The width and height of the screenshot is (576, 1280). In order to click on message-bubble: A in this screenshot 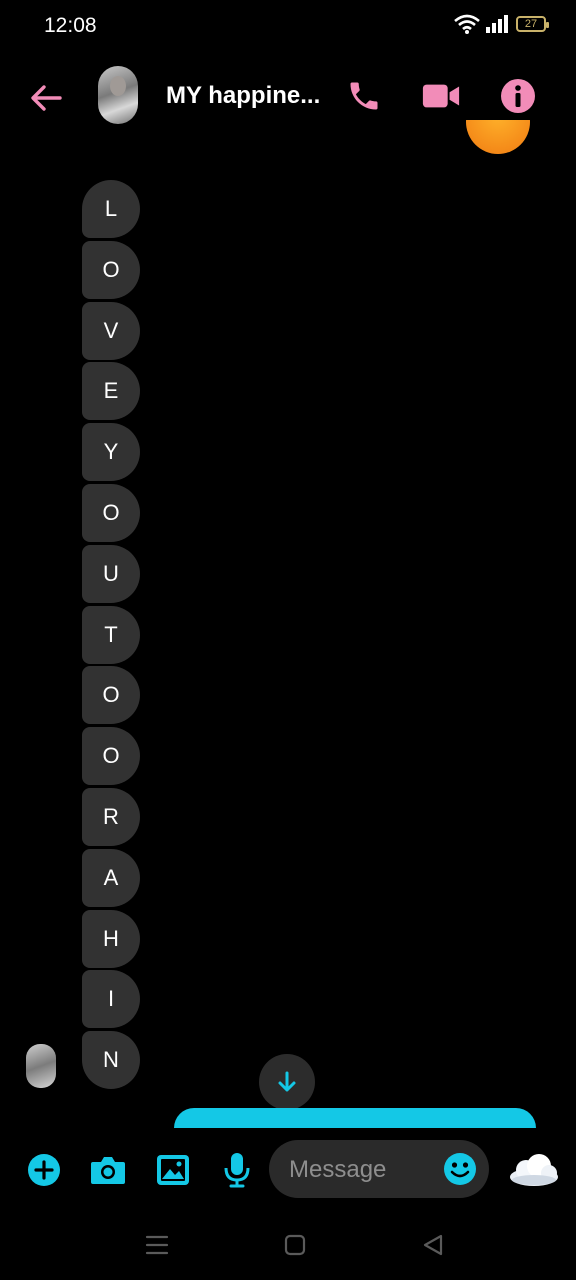, I will do `click(111, 877)`.